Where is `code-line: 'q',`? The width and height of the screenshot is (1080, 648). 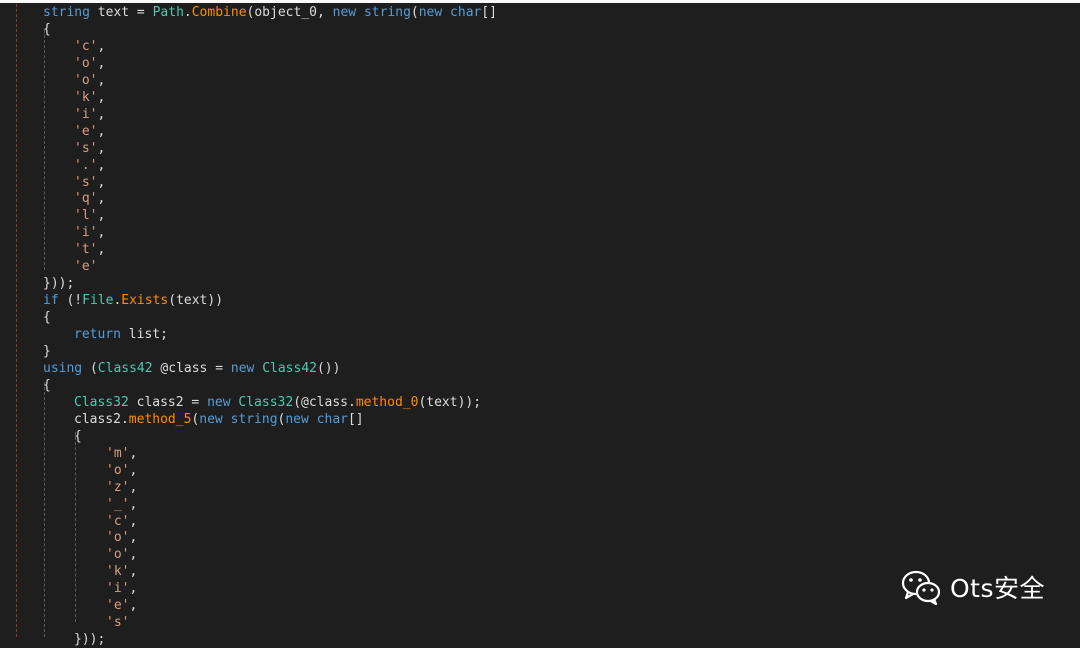
code-line: 'q', is located at coordinates (89, 198).